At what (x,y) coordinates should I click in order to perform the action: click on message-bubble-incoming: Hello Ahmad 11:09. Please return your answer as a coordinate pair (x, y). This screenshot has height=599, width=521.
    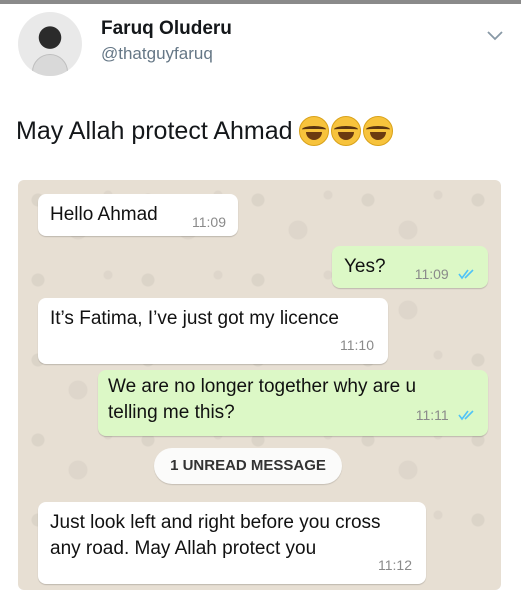
    Looking at the image, I should click on (138, 215).